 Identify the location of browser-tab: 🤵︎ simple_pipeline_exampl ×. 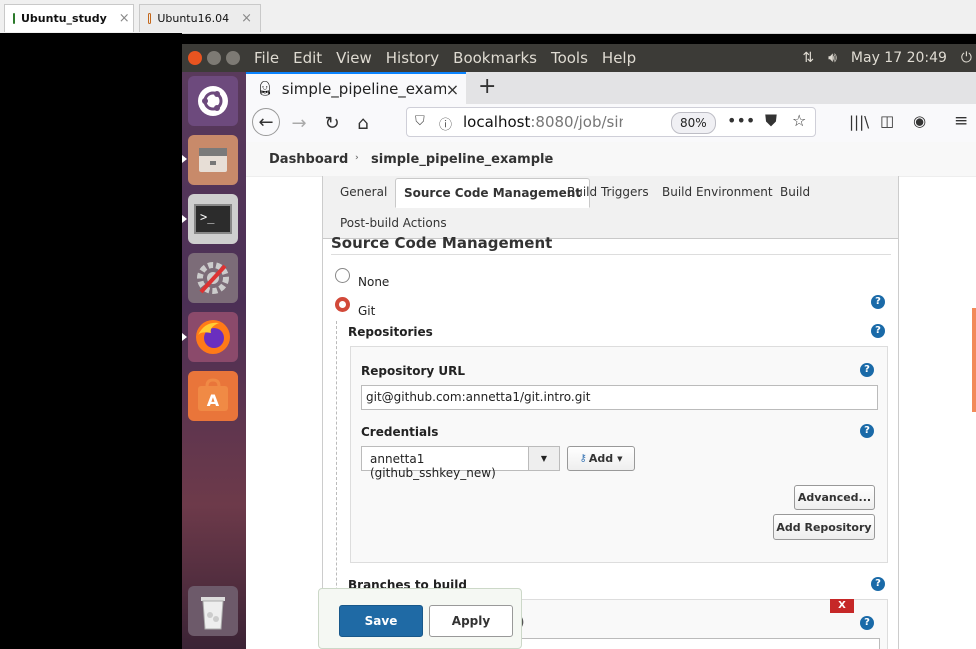
(356, 88).